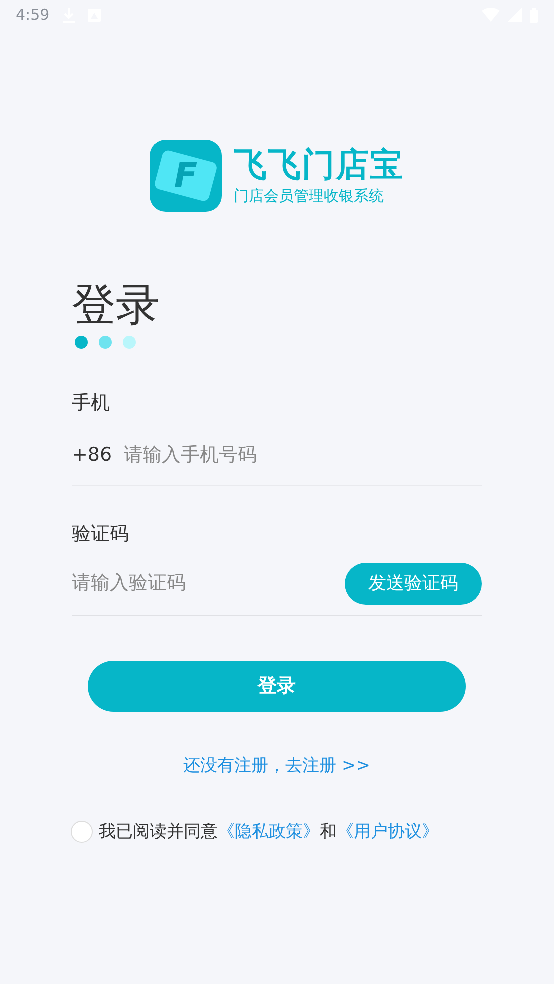 The image size is (554, 984). I want to click on phone-input: 请输入手机号码, so click(303, 455).